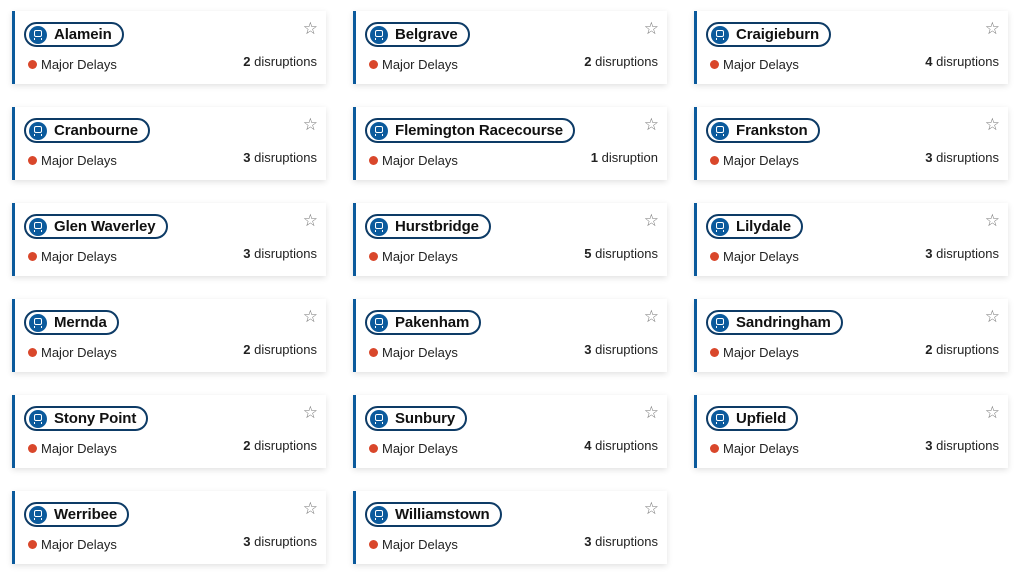 The image size is (1023, 576). Describe the element at coordinates (38, 34) in the screenshot. I see `train-icon` at that location.